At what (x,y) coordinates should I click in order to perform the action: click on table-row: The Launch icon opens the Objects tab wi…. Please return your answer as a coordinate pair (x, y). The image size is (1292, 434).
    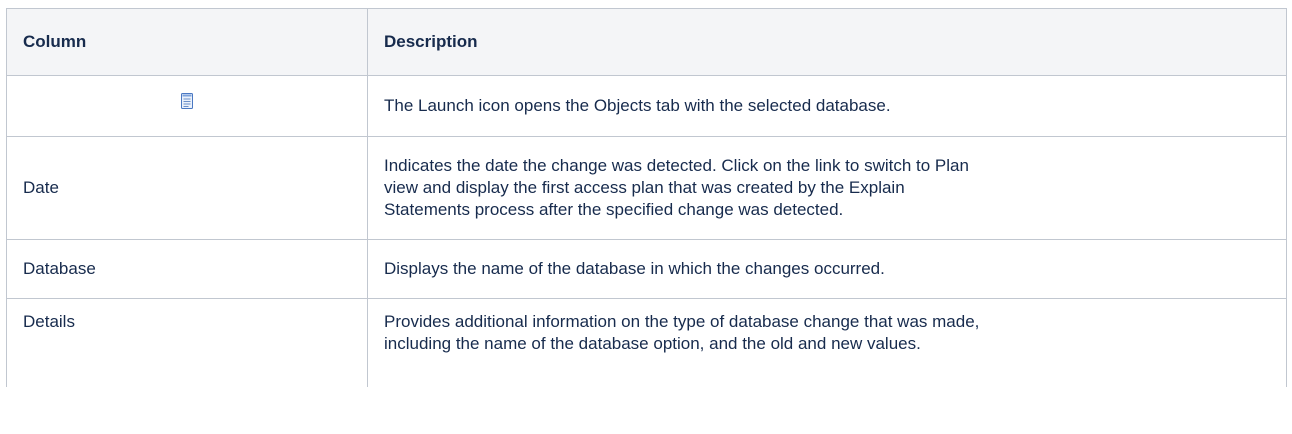
    Looking at the image, I should click on (646, 106).